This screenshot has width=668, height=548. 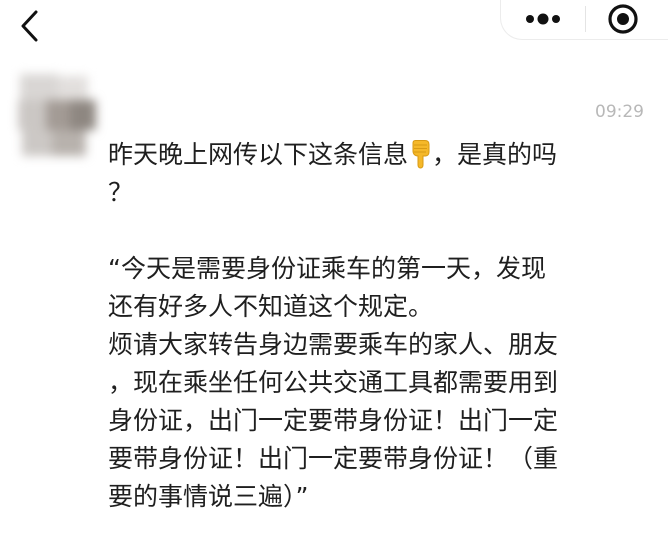 I want to click on quote-line: 要带身份证！出门一定要带身份证！（重, so click(x=333, y=458).